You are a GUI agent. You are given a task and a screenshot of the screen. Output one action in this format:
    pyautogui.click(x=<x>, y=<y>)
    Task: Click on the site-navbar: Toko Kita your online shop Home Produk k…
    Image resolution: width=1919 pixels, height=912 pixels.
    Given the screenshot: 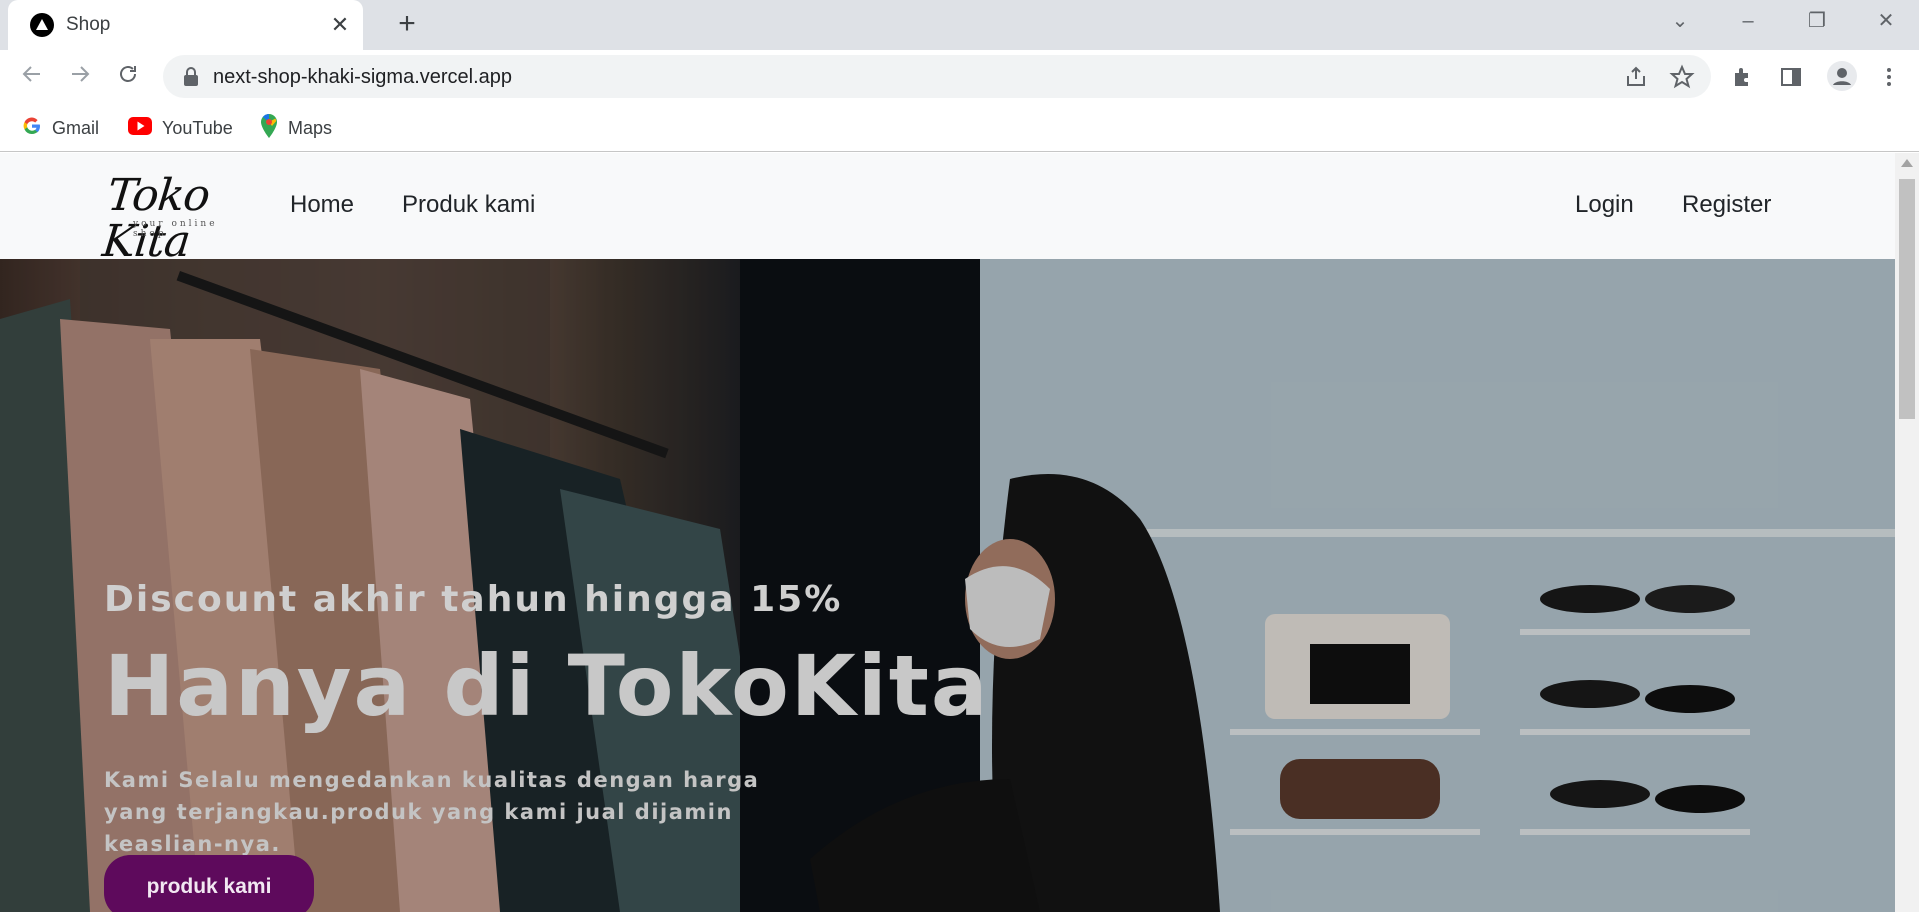 What is the action you would take?
    pyautogui.click(x=947, y=210)
    